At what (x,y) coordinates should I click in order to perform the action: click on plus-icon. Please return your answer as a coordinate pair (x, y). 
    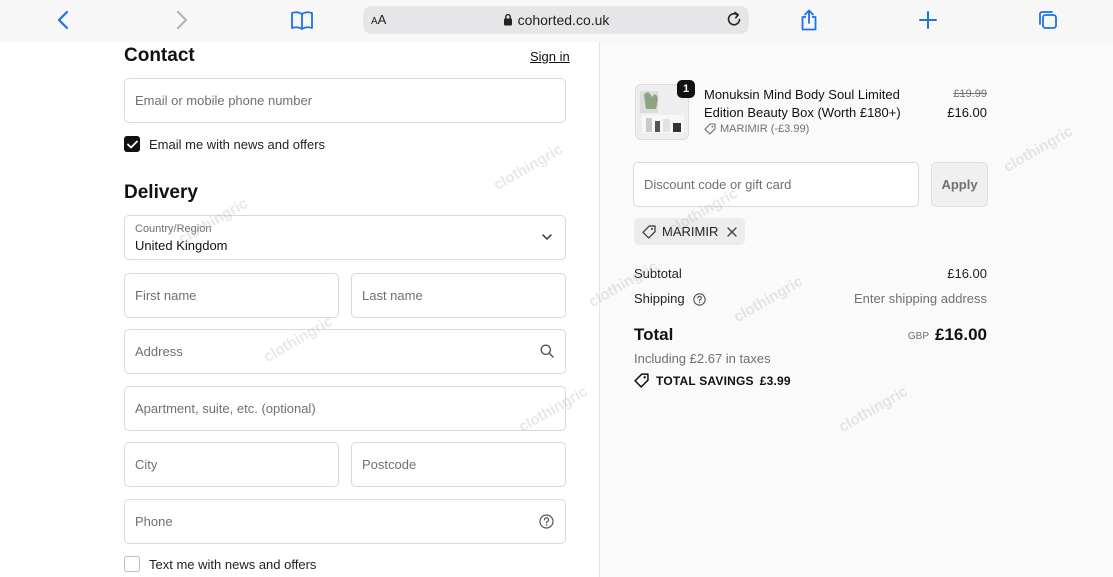
    Looking at the image, I should click on (928, 20).